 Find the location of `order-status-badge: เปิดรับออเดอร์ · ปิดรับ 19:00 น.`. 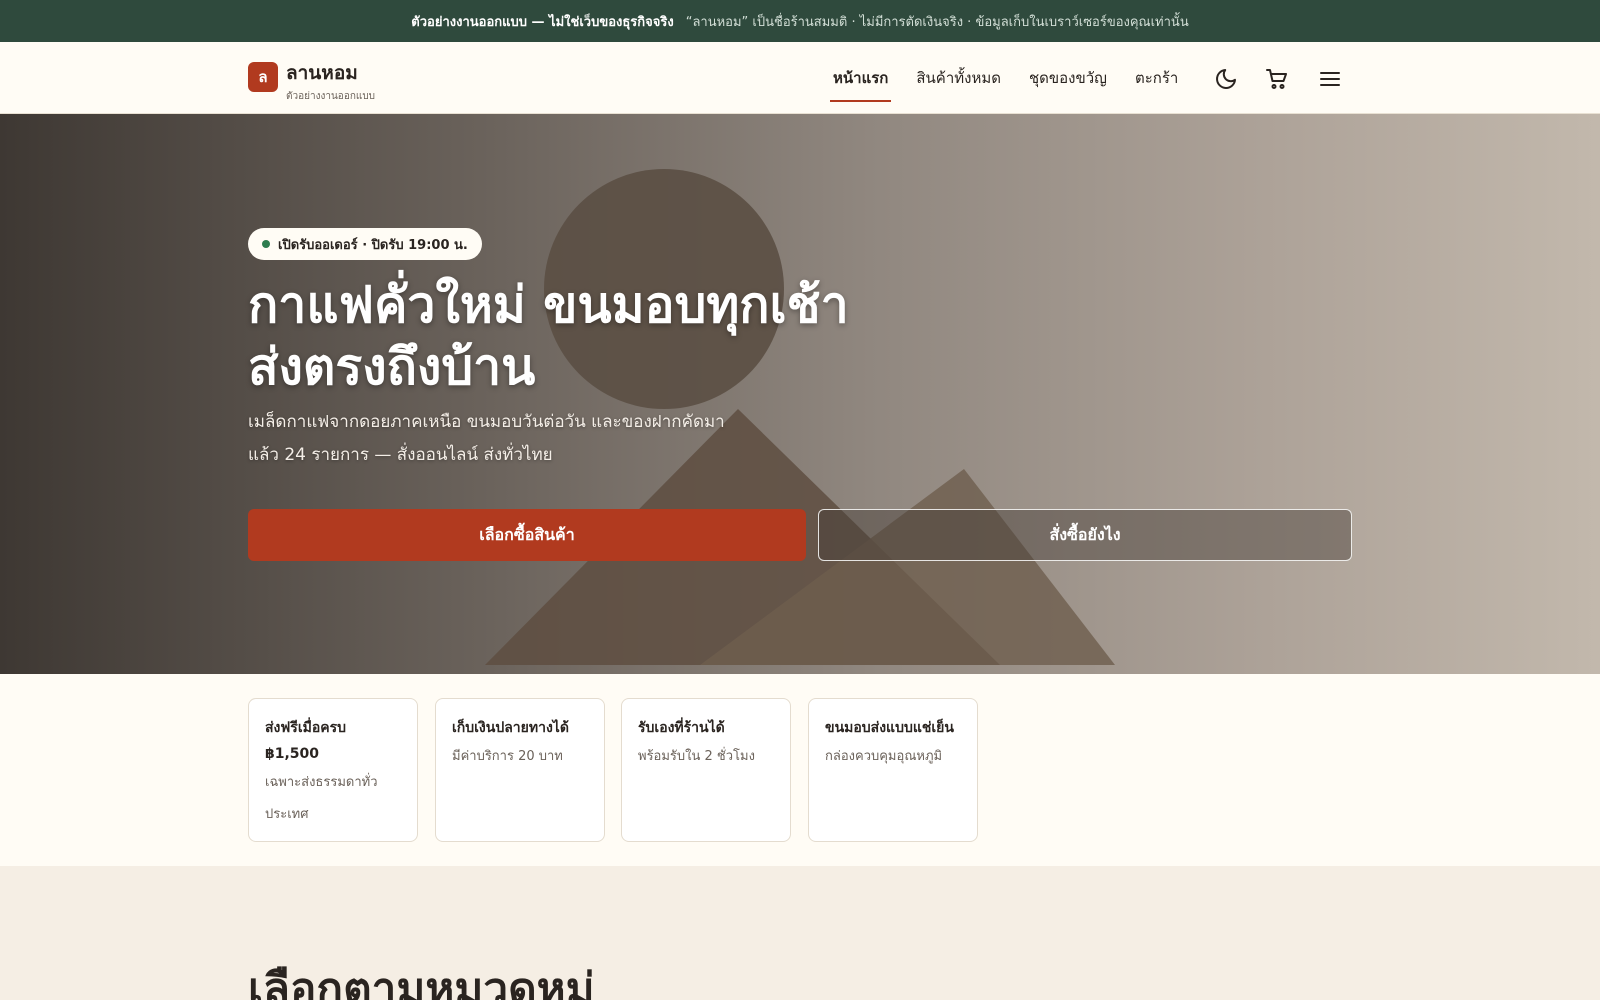

order-status-badge: เปิดรับออเดอร์ · ปิดรับ 19:00 น. is located at coordinates (365, 244).